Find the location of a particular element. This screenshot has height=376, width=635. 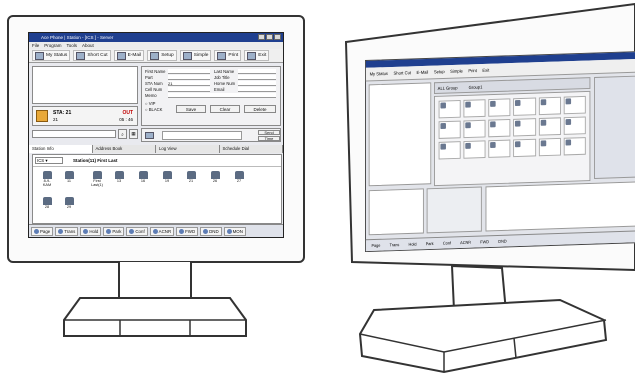

right-park-button: Park is located at coordinates (430, 243).